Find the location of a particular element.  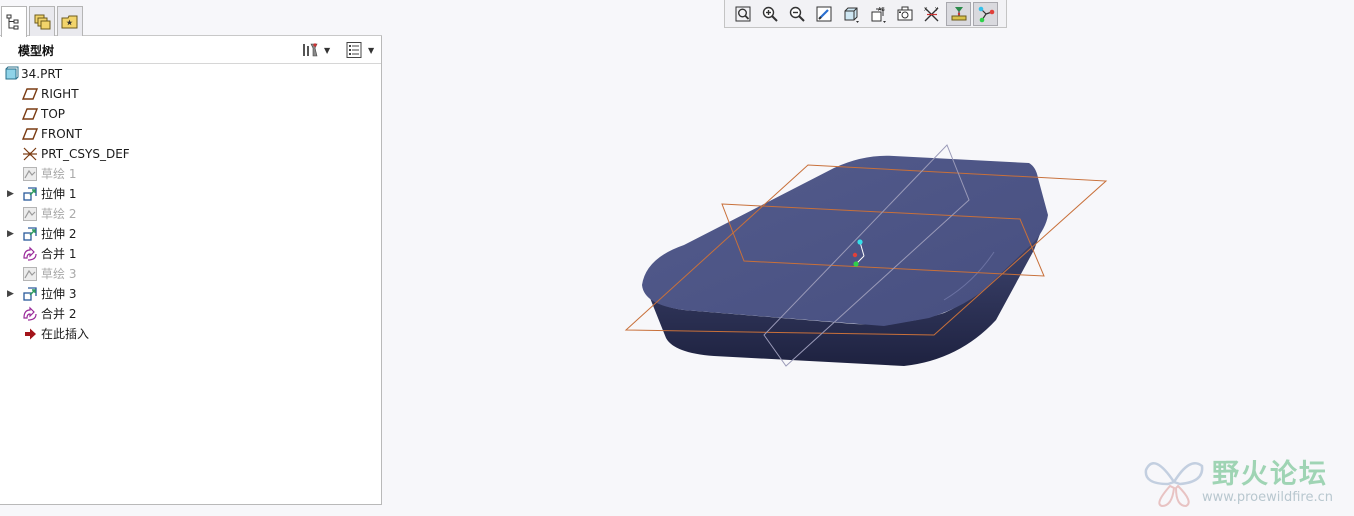

tree-item-label: 在此插入 is located at coordinates (65, 334).